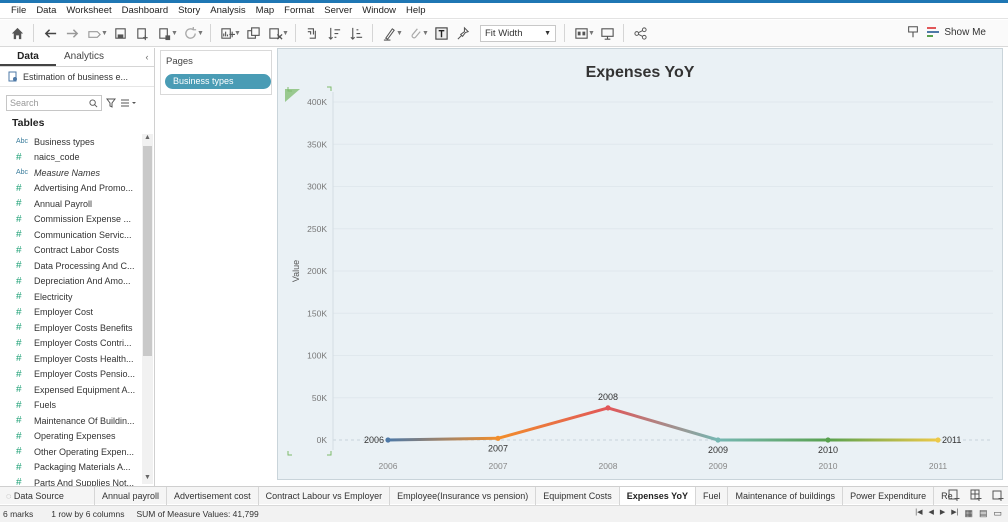  What do you see at coordinates (998, 495) in the screenshot?
I see `new-story-icon` at bounding box center [998, 495].